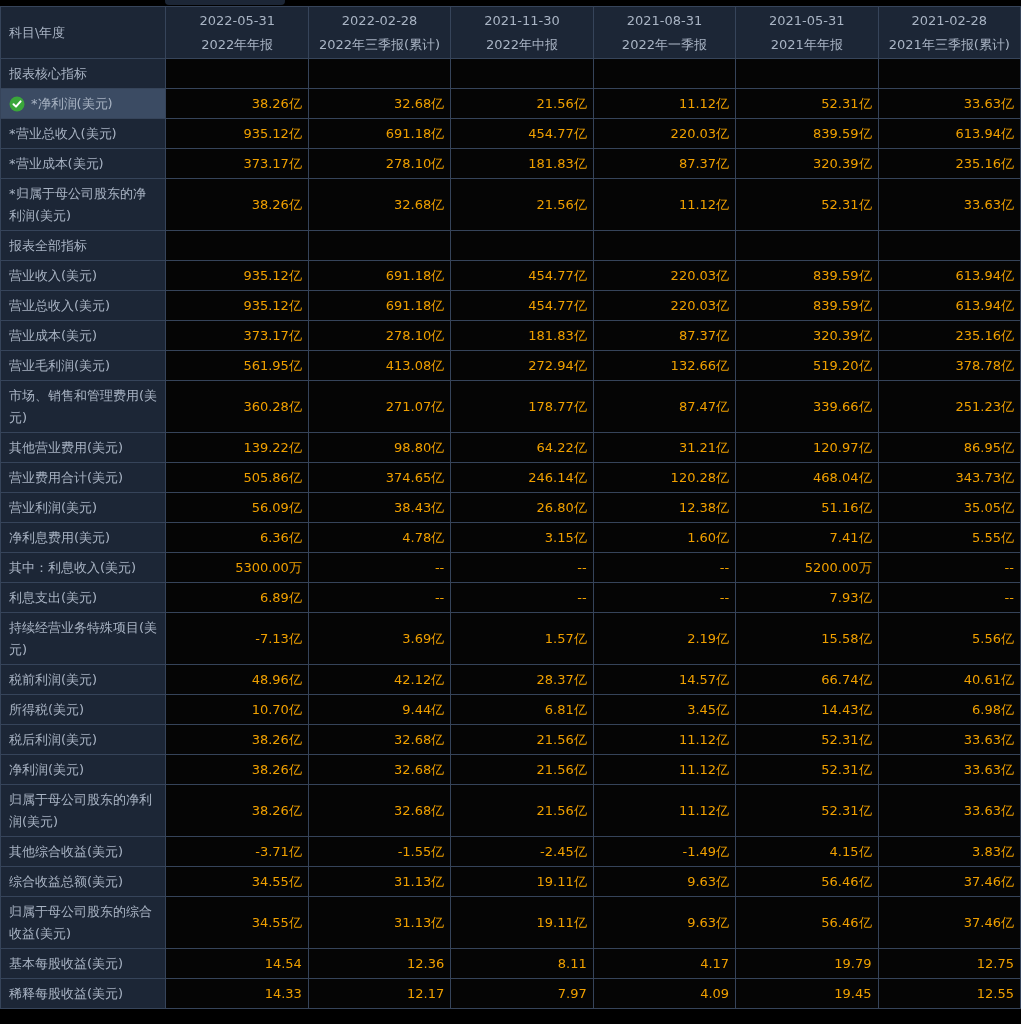  What do you see at coordinates (806, 133) in the screenshot?
I see `table-cell: 839.59亿` at bounding box center [806, 133].